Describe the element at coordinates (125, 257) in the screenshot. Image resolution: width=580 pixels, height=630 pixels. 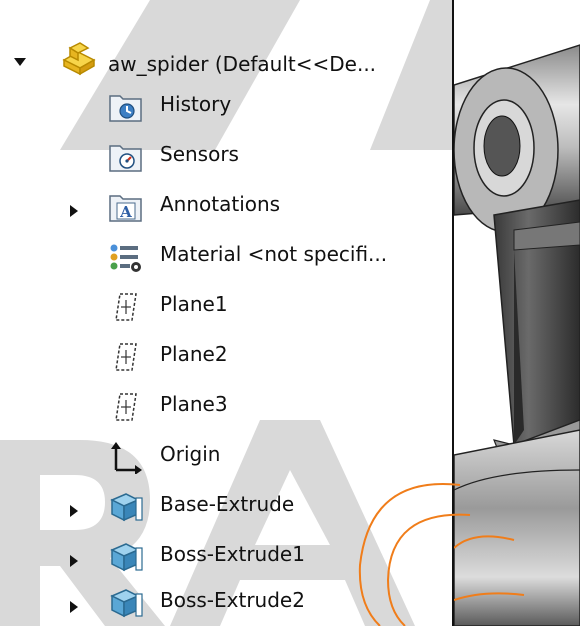
I see `material-icon` at that location.